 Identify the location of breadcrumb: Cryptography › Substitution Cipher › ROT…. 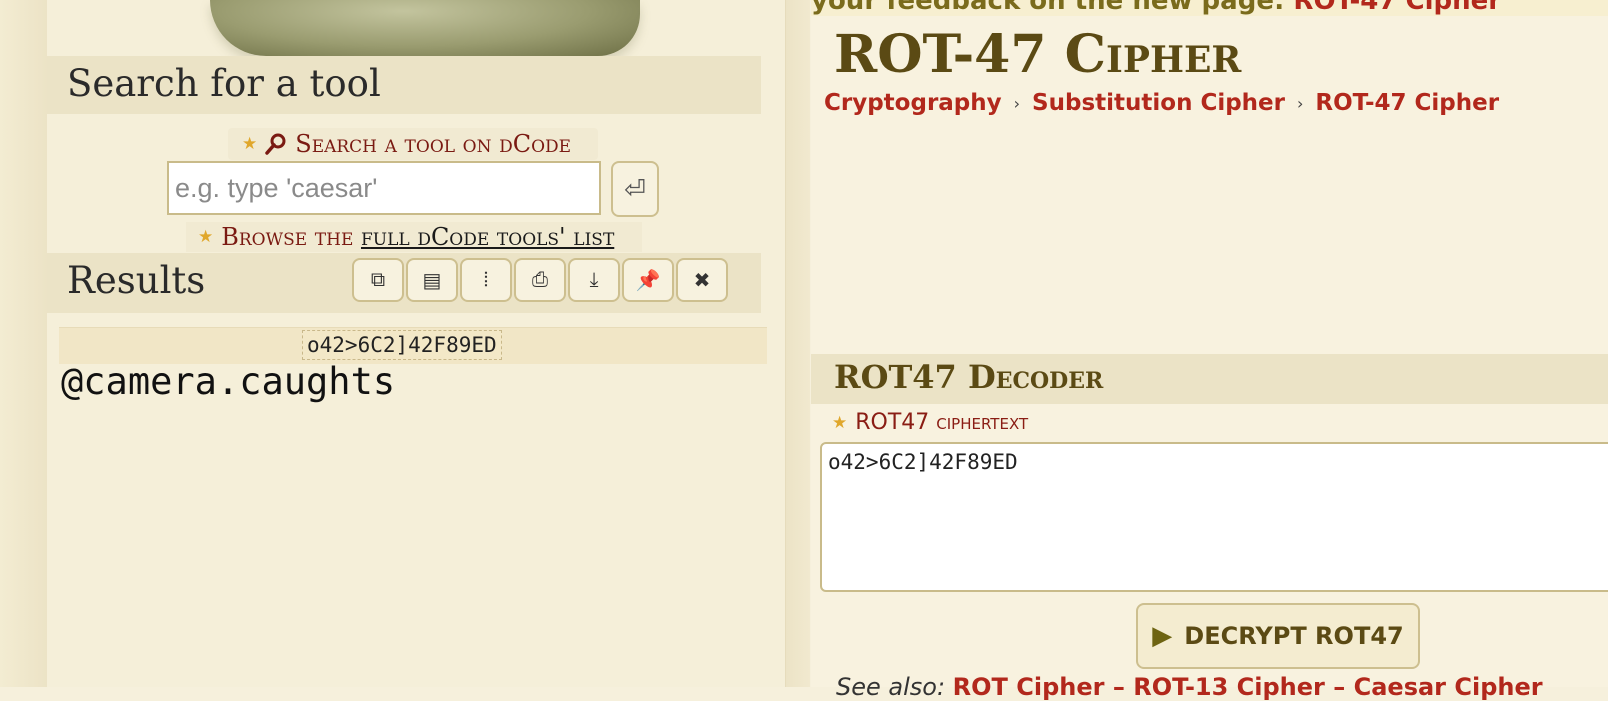
(1161, 103).